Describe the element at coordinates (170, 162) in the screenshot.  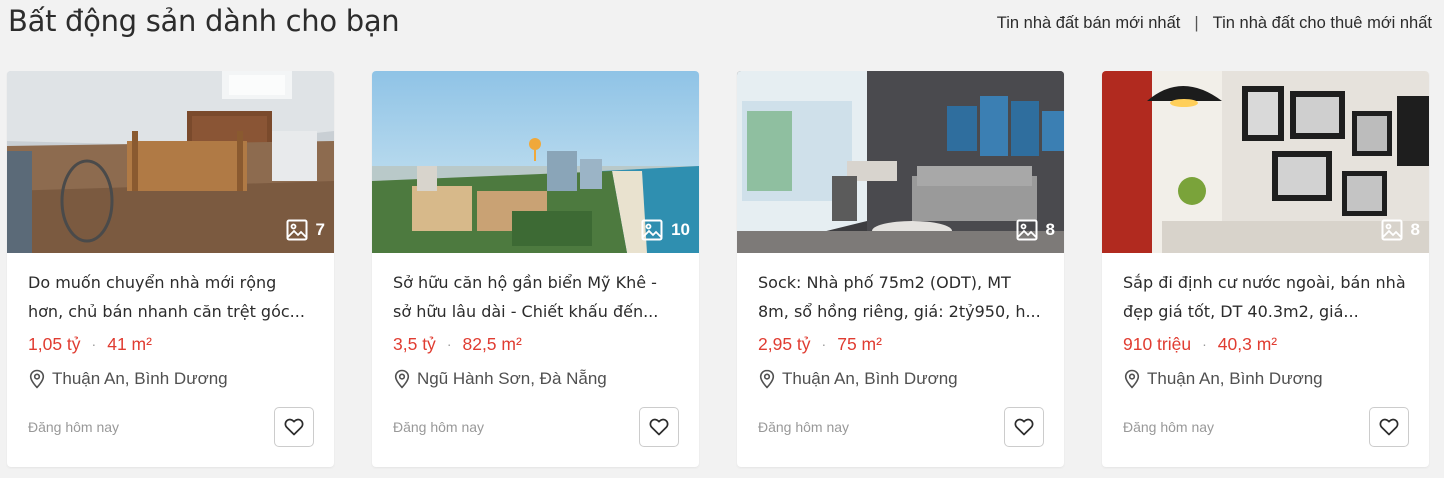
I see `listing-image: 7` at that location.